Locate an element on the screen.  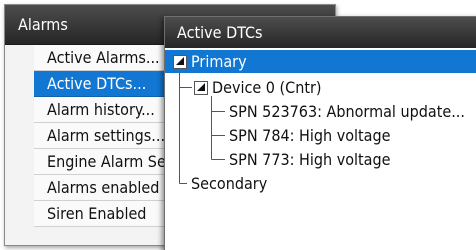
tree-node-spn: SPN 773: High voltage is located at coordinates (320, 159).